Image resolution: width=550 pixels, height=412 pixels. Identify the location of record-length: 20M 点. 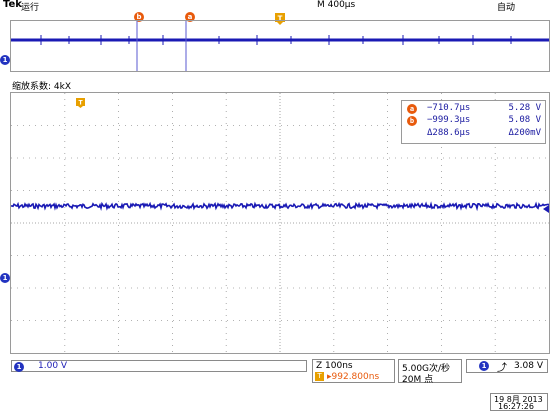
(418, 380).